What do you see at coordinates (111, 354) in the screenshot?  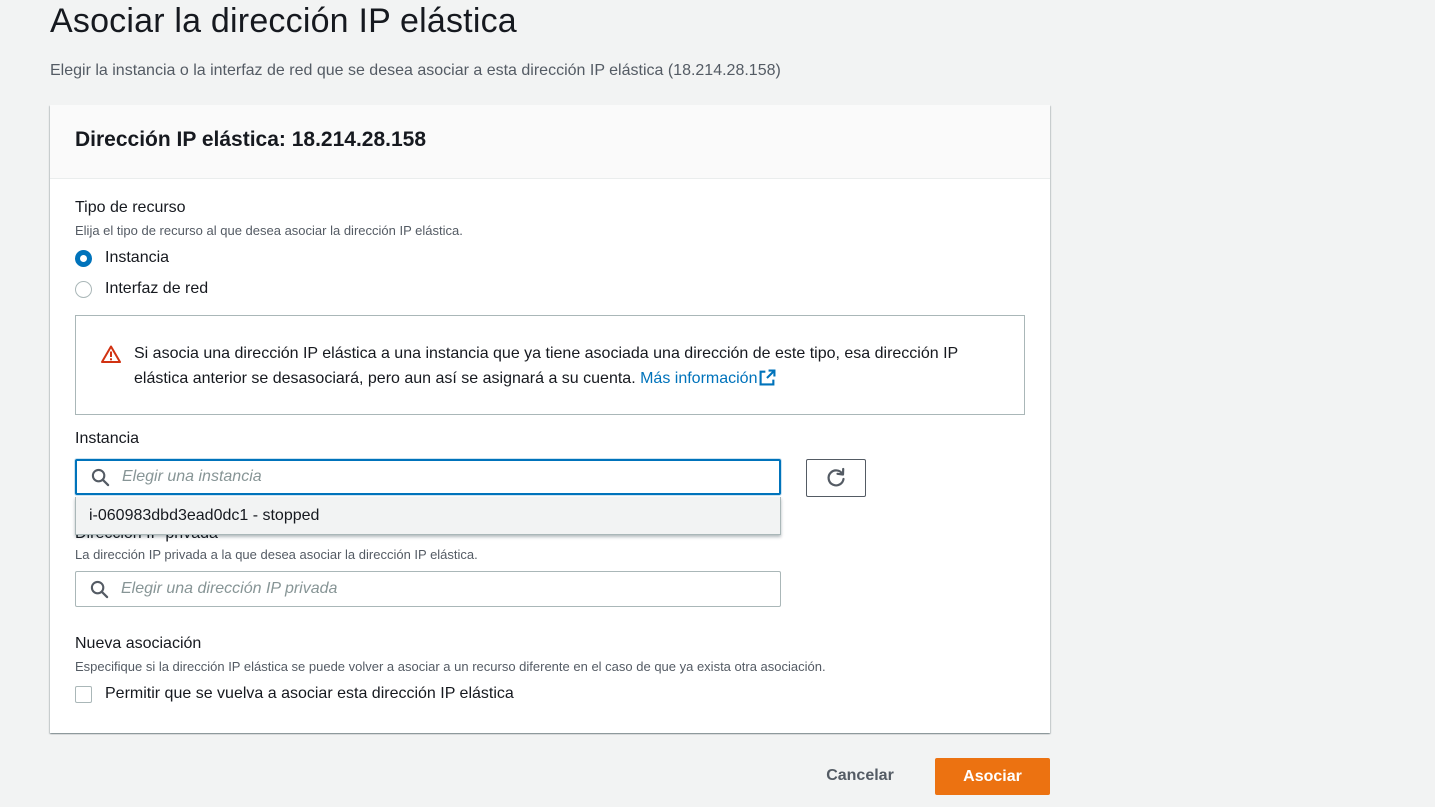 I see `warning-icon` at bounding box center [111, 354].